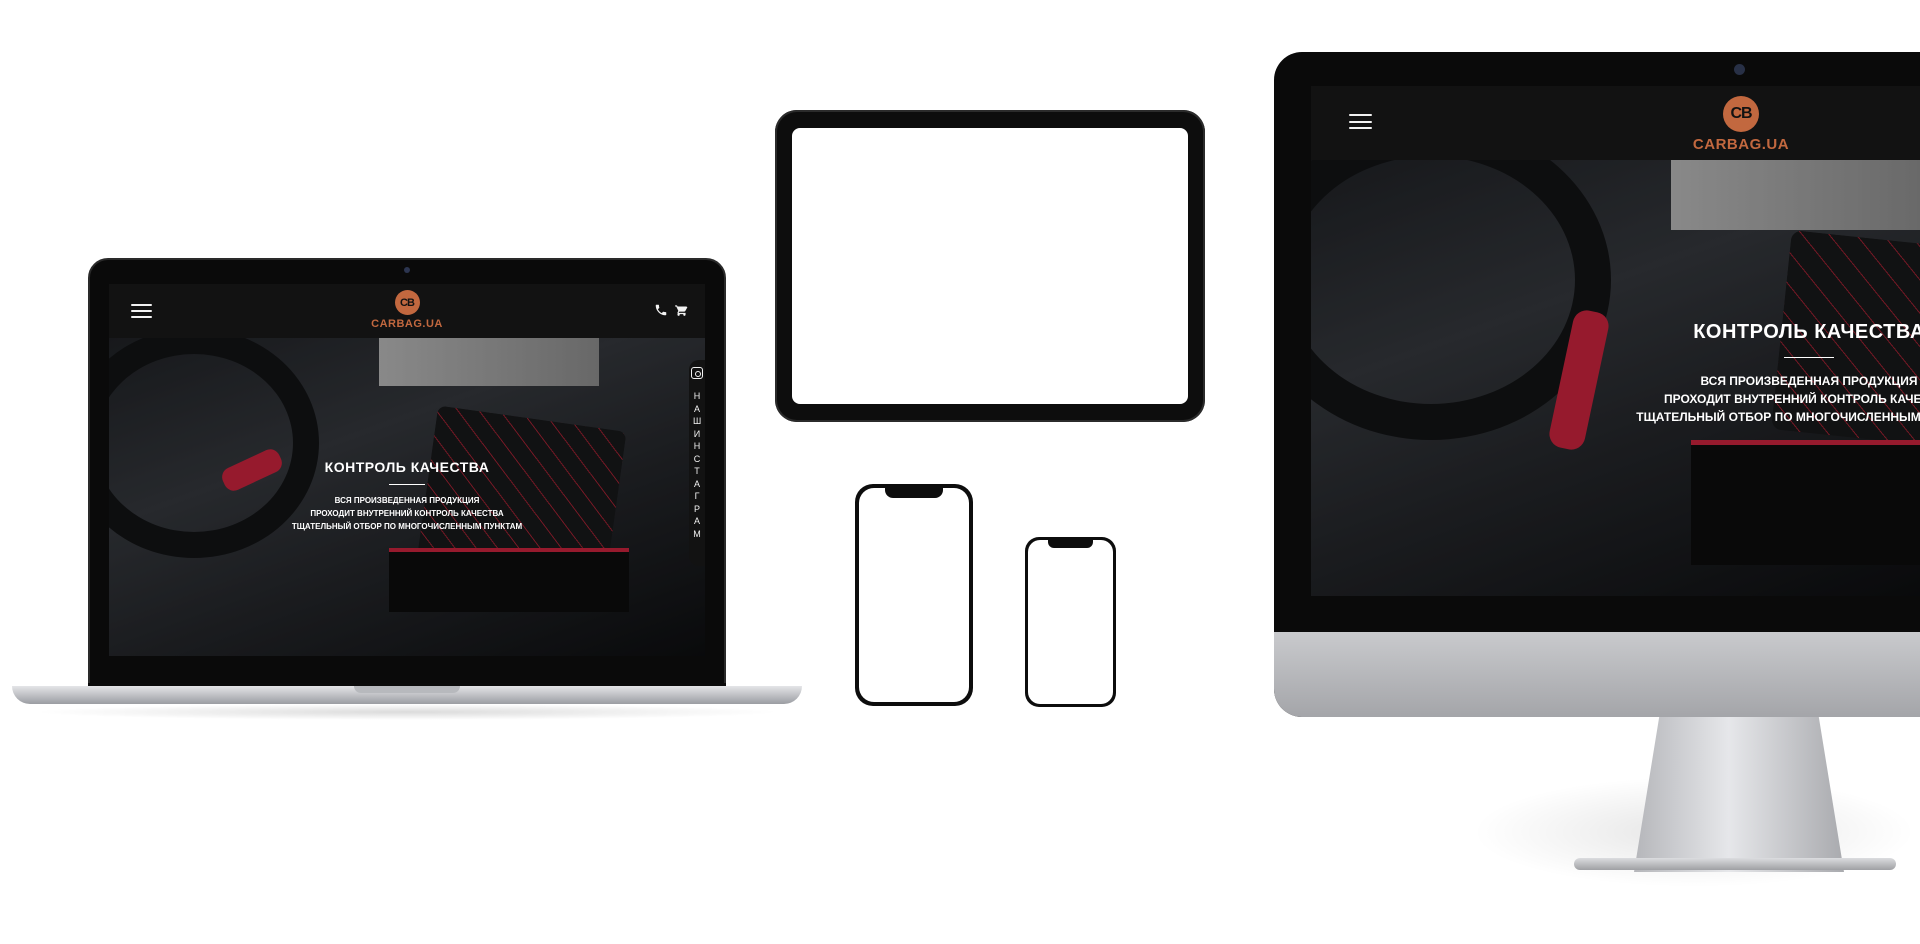 Image resolution: width=1920 pixels, height=944 pixels. What do you see at coordinates (407, 712) in the screenshot?
I see `laptop-shadow` at bounding box center [407, 712].